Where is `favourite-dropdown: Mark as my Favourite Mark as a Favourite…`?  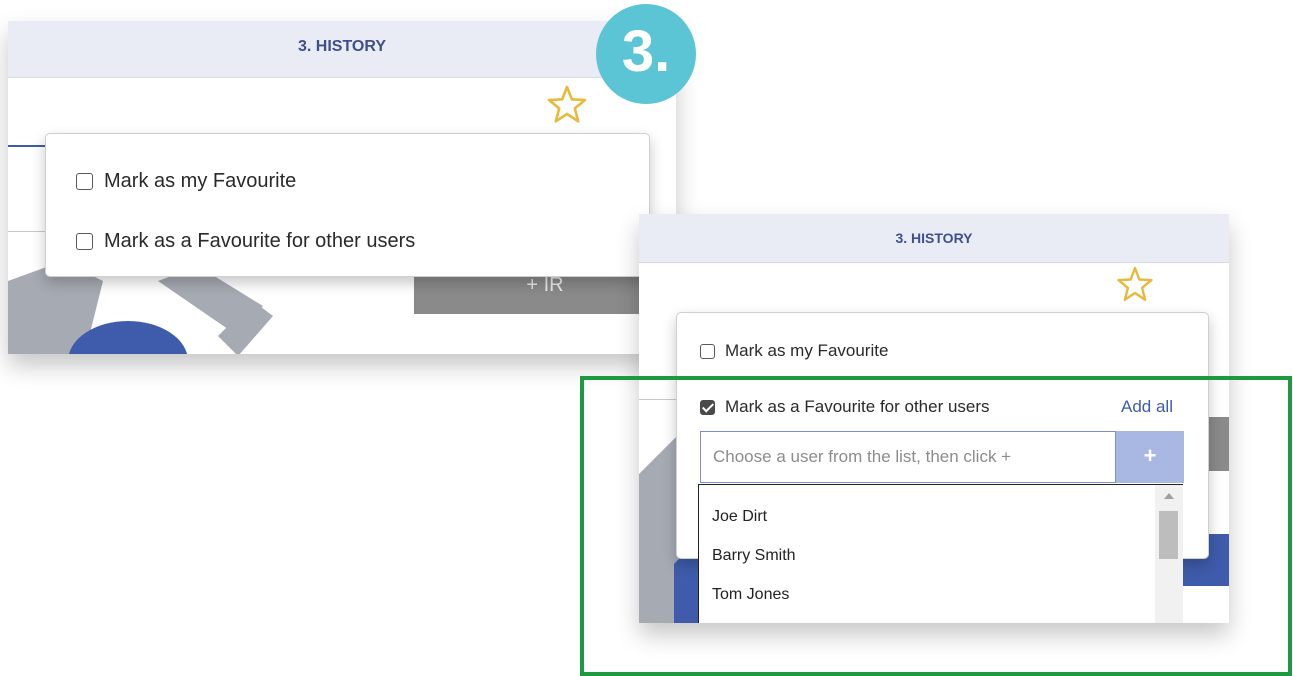 favourite-dropdown: Mark as my Favourite Mark as a Favourite… is located at coordinates (347, 205).